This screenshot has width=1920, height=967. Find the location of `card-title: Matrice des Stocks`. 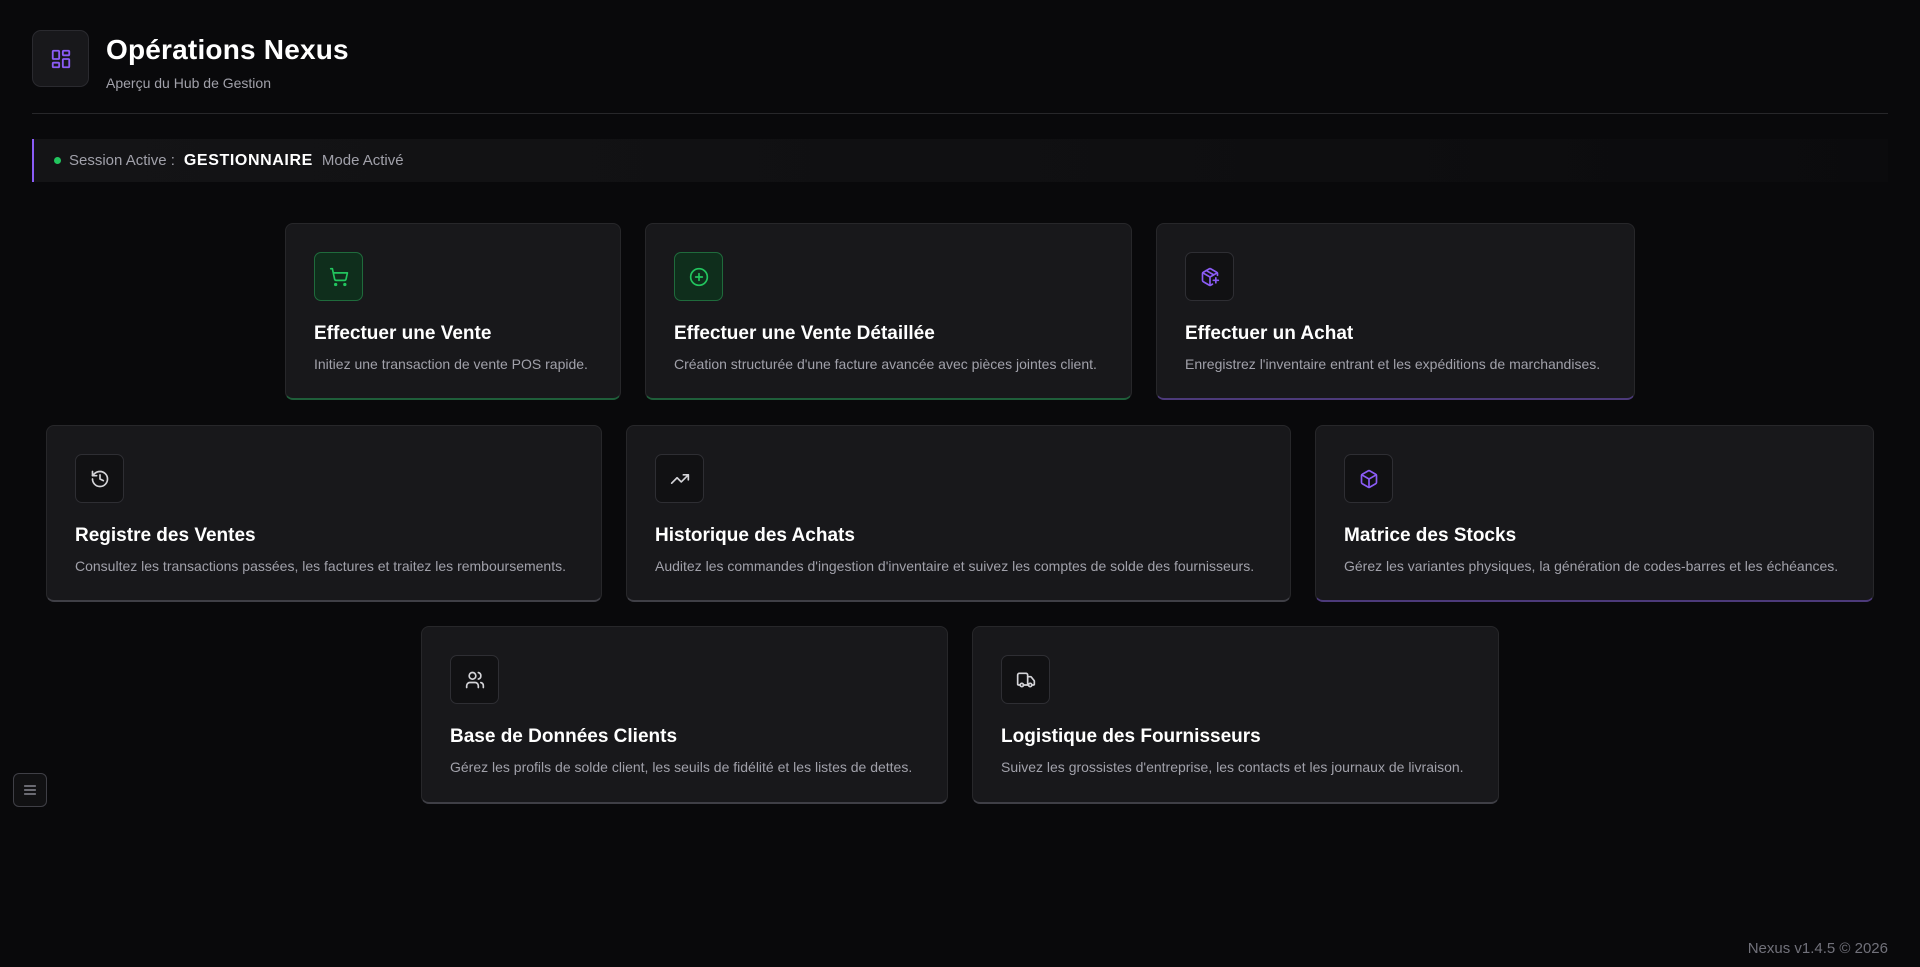

card-title: Matrice des Stocks is located at coordinates (1430, 535).